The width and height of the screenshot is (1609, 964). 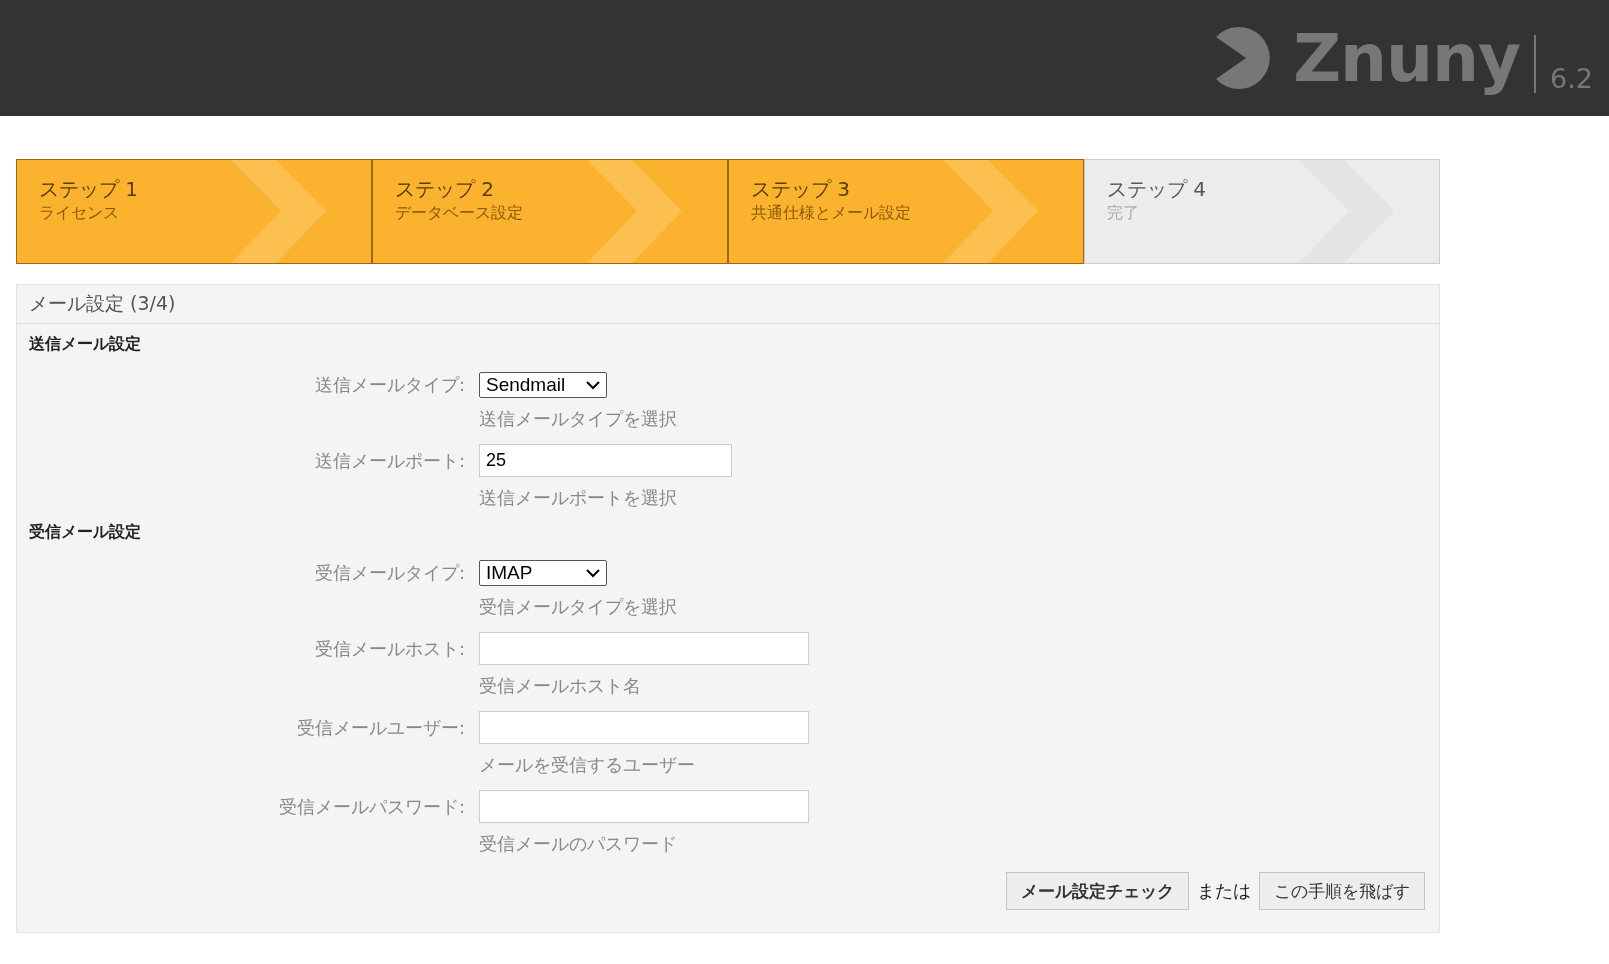 I want to click on field-label: 受信メールタイプ:, so click(x=389, y=573).